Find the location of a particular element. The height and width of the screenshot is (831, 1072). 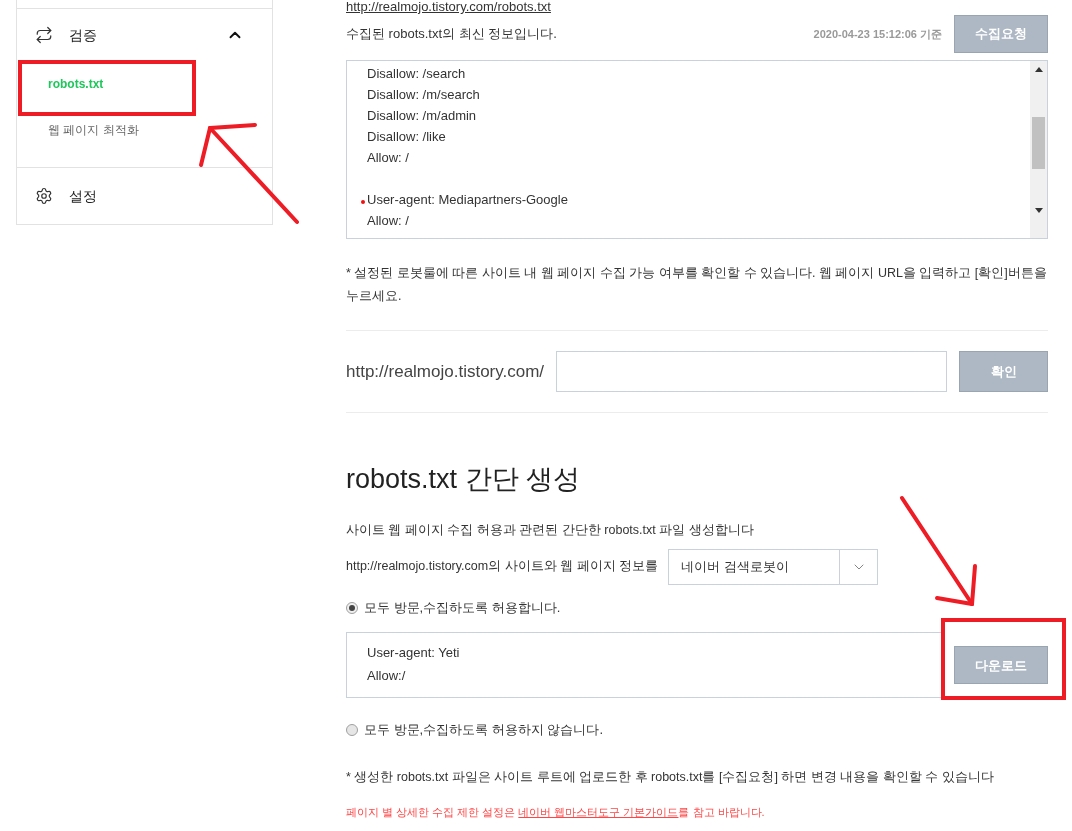

robots-line: User-agent: Mediapartners-Google is located at coordinates (467, 200).